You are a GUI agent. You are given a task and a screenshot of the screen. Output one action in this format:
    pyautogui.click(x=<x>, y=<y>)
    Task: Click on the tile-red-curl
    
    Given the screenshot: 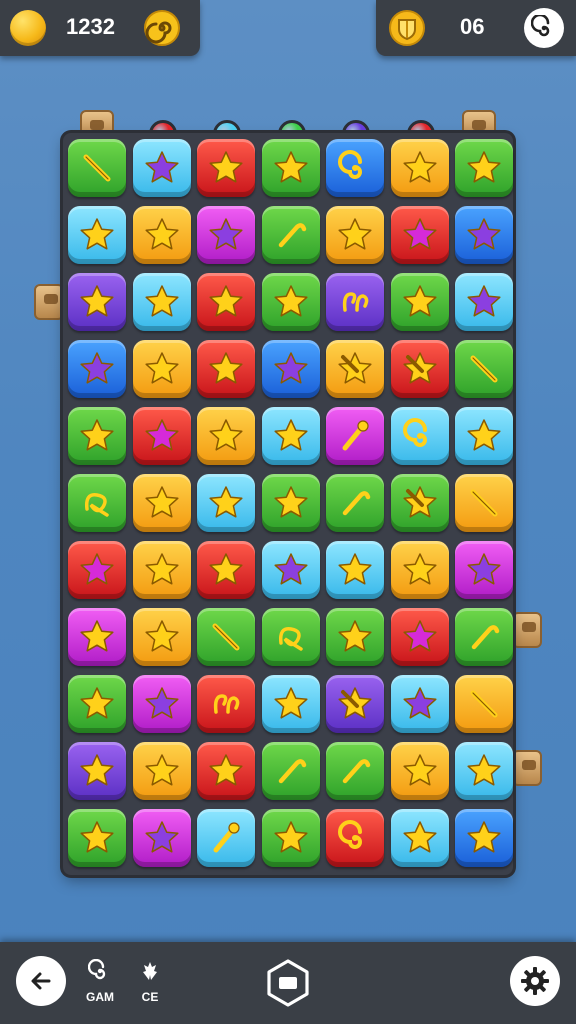 What is the action you would take?
    pyautogui.click(x=226, y=704)
    